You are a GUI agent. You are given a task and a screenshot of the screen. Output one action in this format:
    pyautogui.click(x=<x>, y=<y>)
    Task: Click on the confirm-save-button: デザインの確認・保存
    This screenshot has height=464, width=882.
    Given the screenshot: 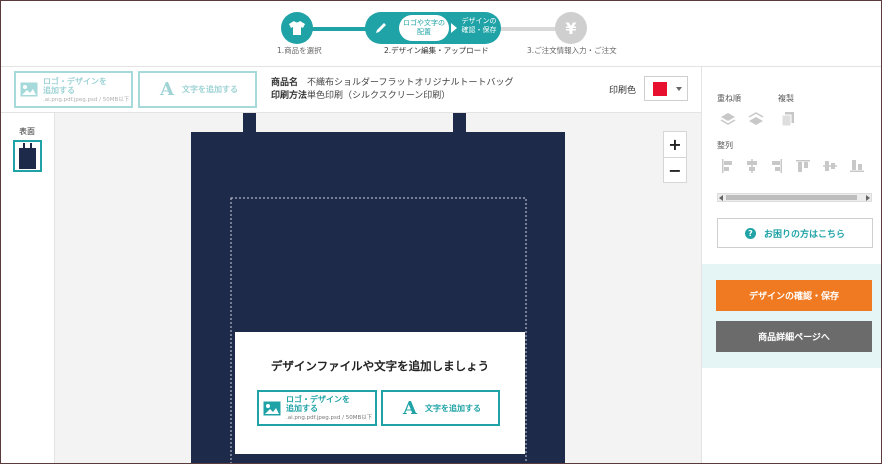 What is the action you would take?
    pyautogui.click(x=794, y=295)
    